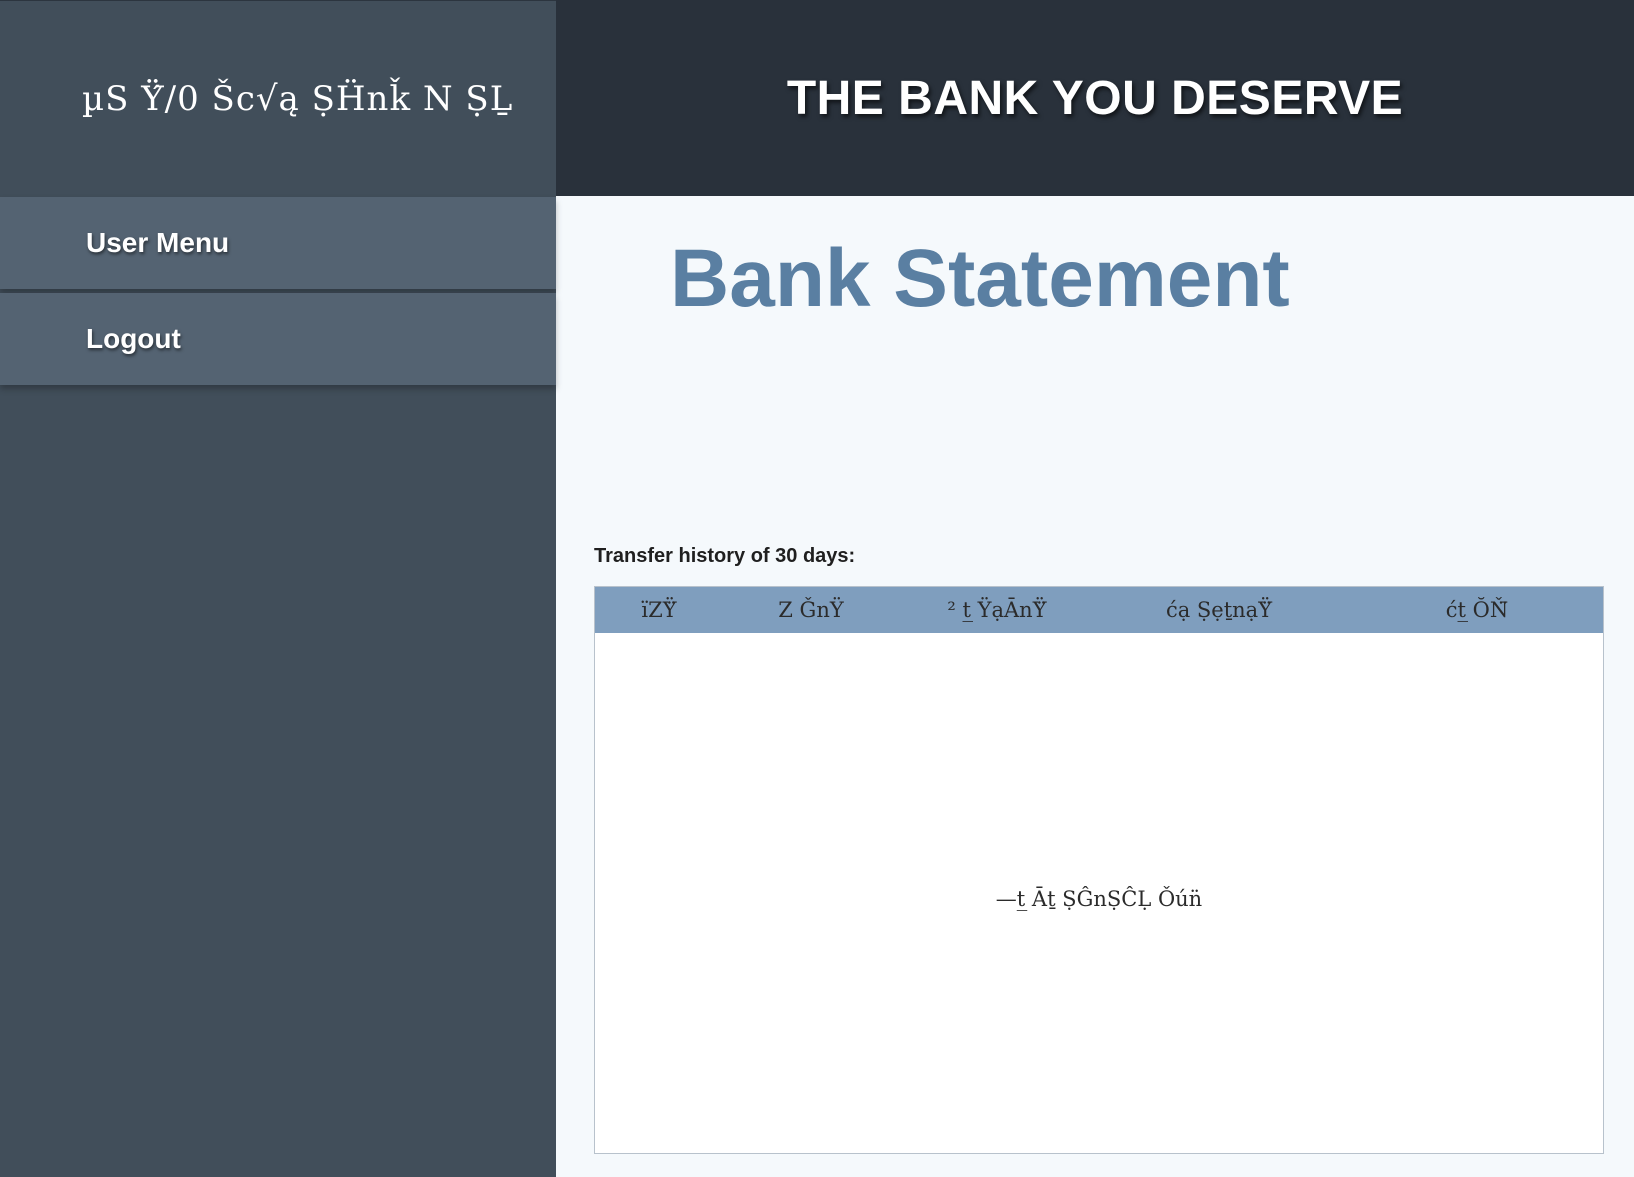 The width and height of the screenshot is (1634, 1177). I want to click on brand-logo-text: µS Ÿ́/0 Šc√ą ṢḦnǩ N ṢḺ, so click(298, 99).